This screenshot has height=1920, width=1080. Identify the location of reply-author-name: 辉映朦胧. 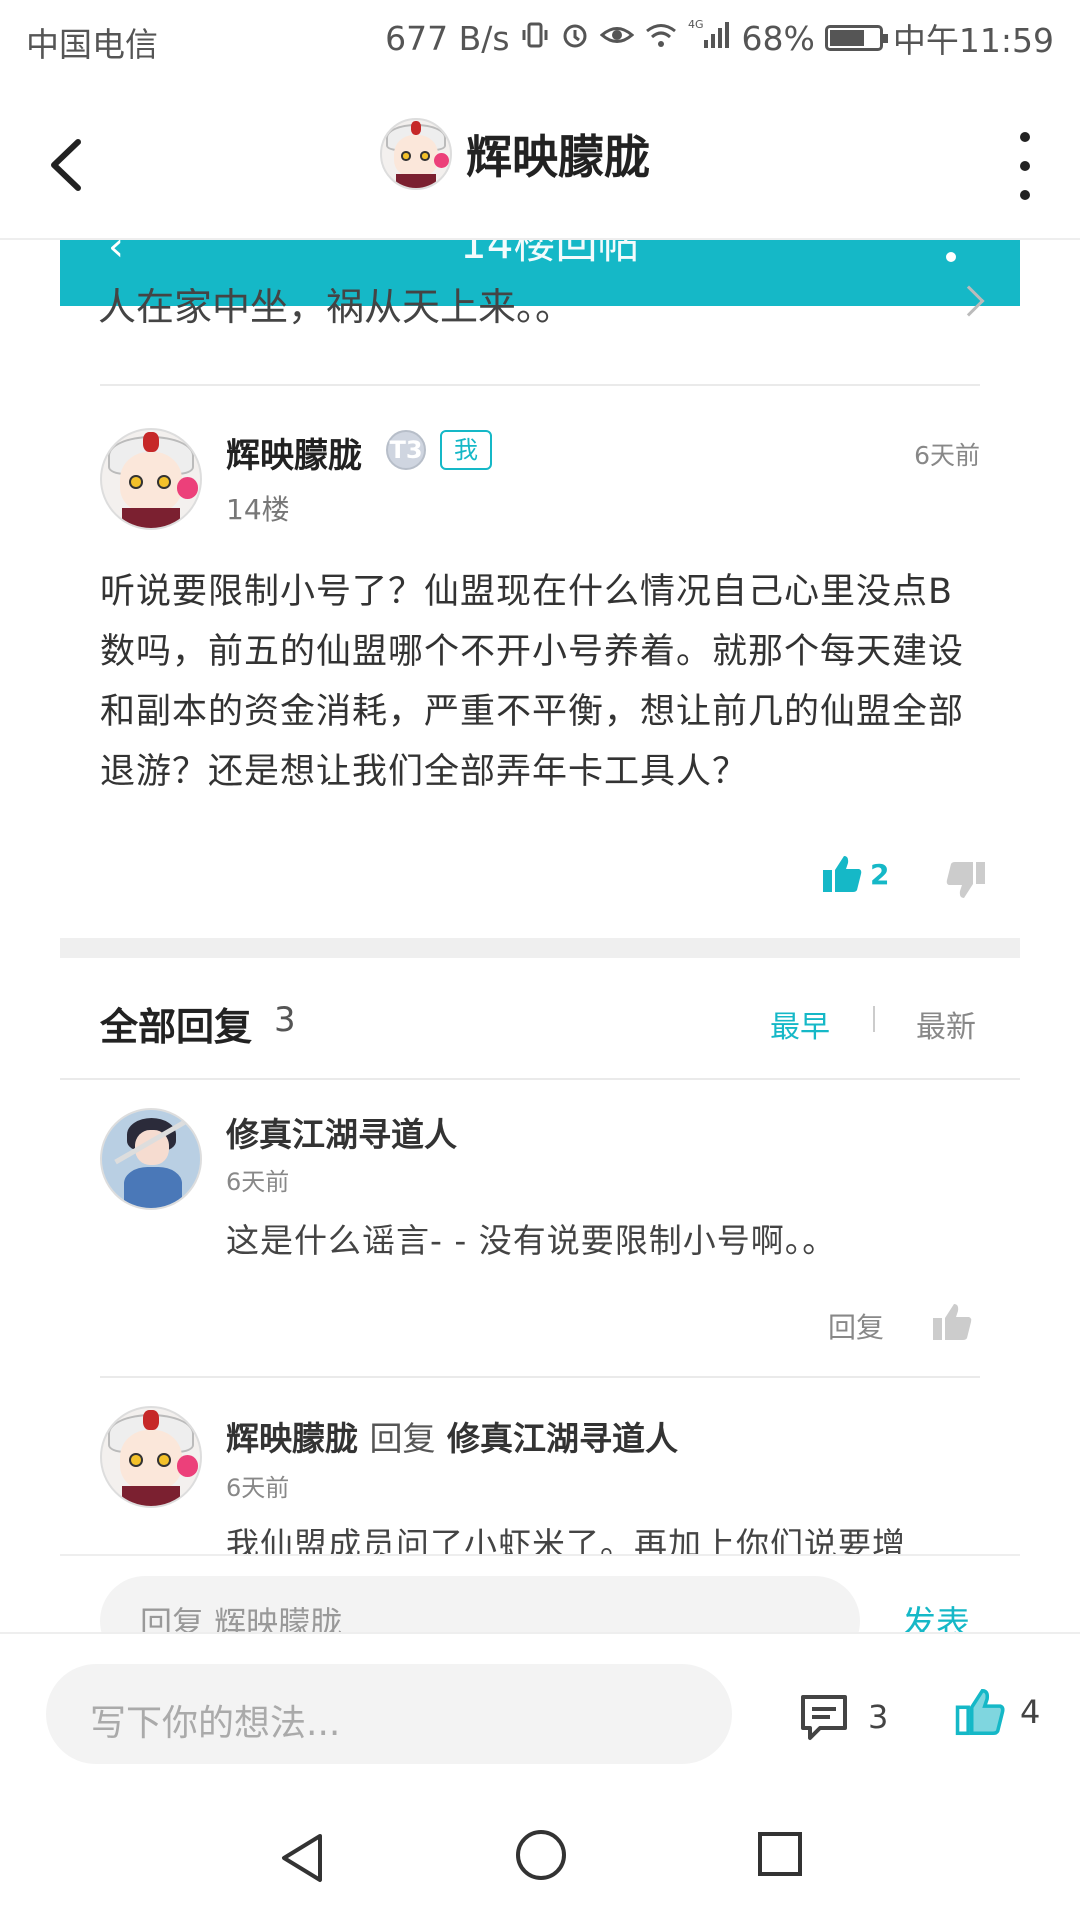
(292, 1438).